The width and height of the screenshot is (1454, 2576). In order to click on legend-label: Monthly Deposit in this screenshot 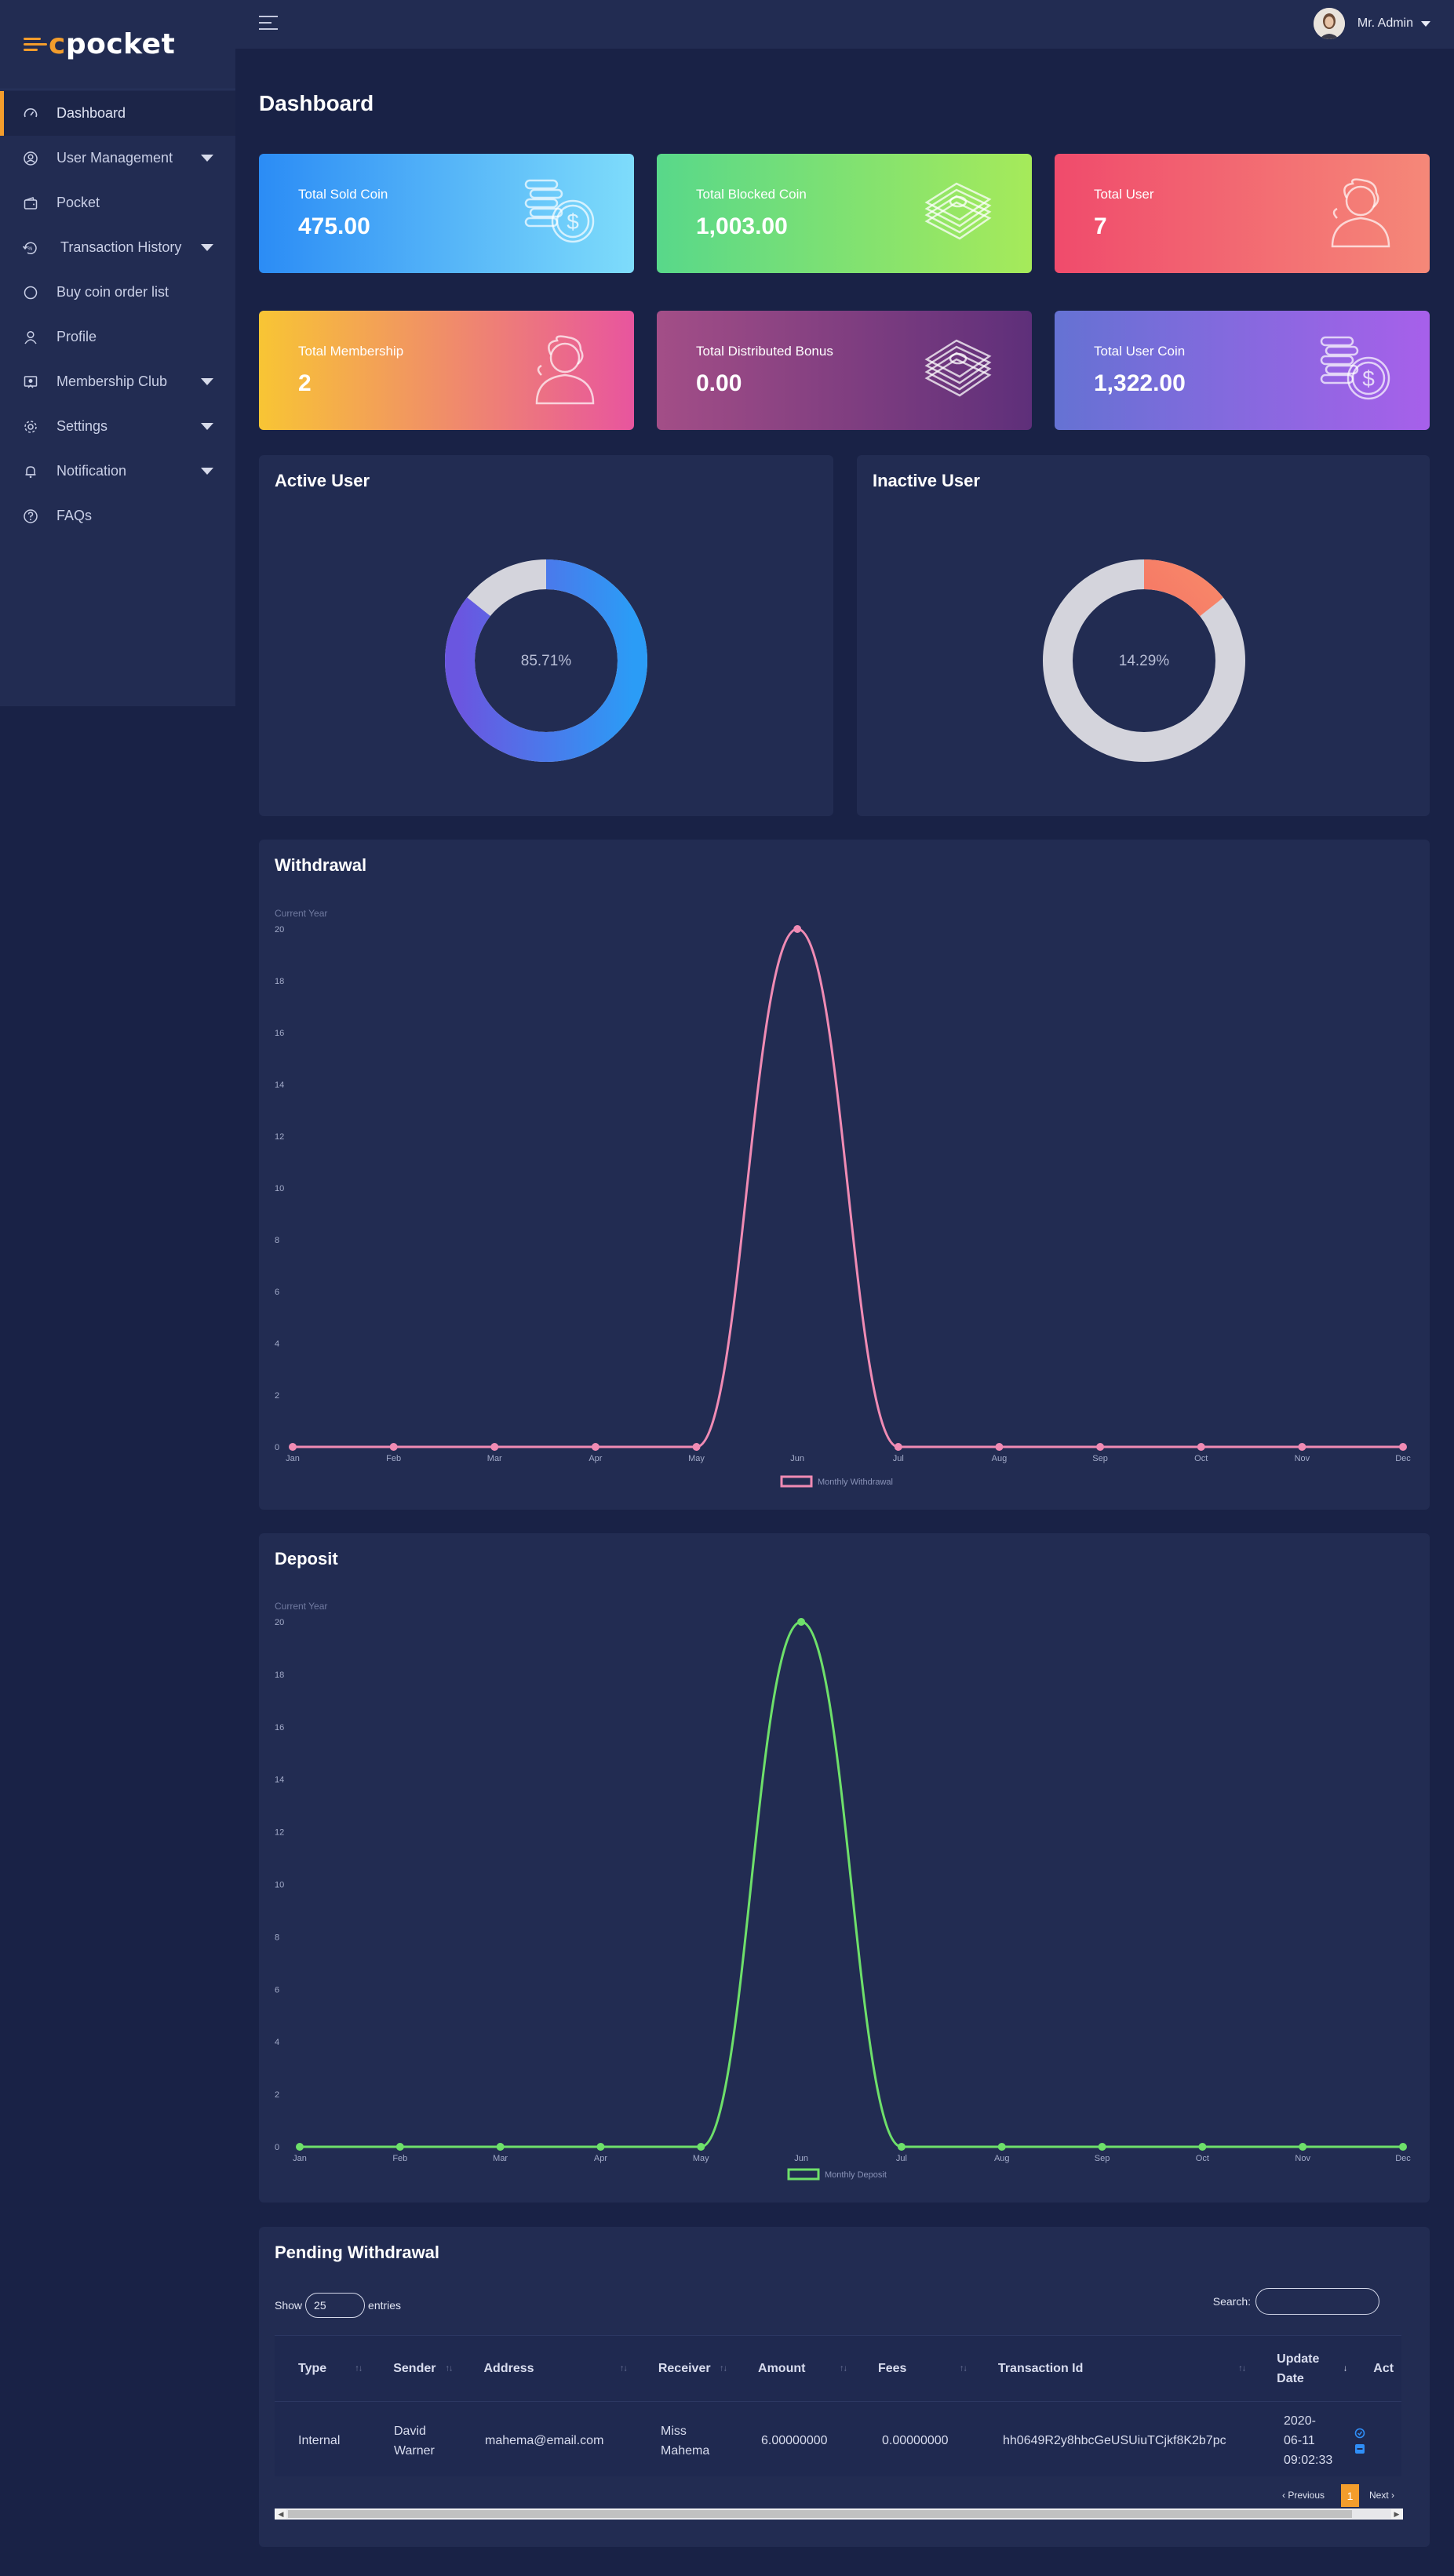, I will do `click(856, 2175)`.